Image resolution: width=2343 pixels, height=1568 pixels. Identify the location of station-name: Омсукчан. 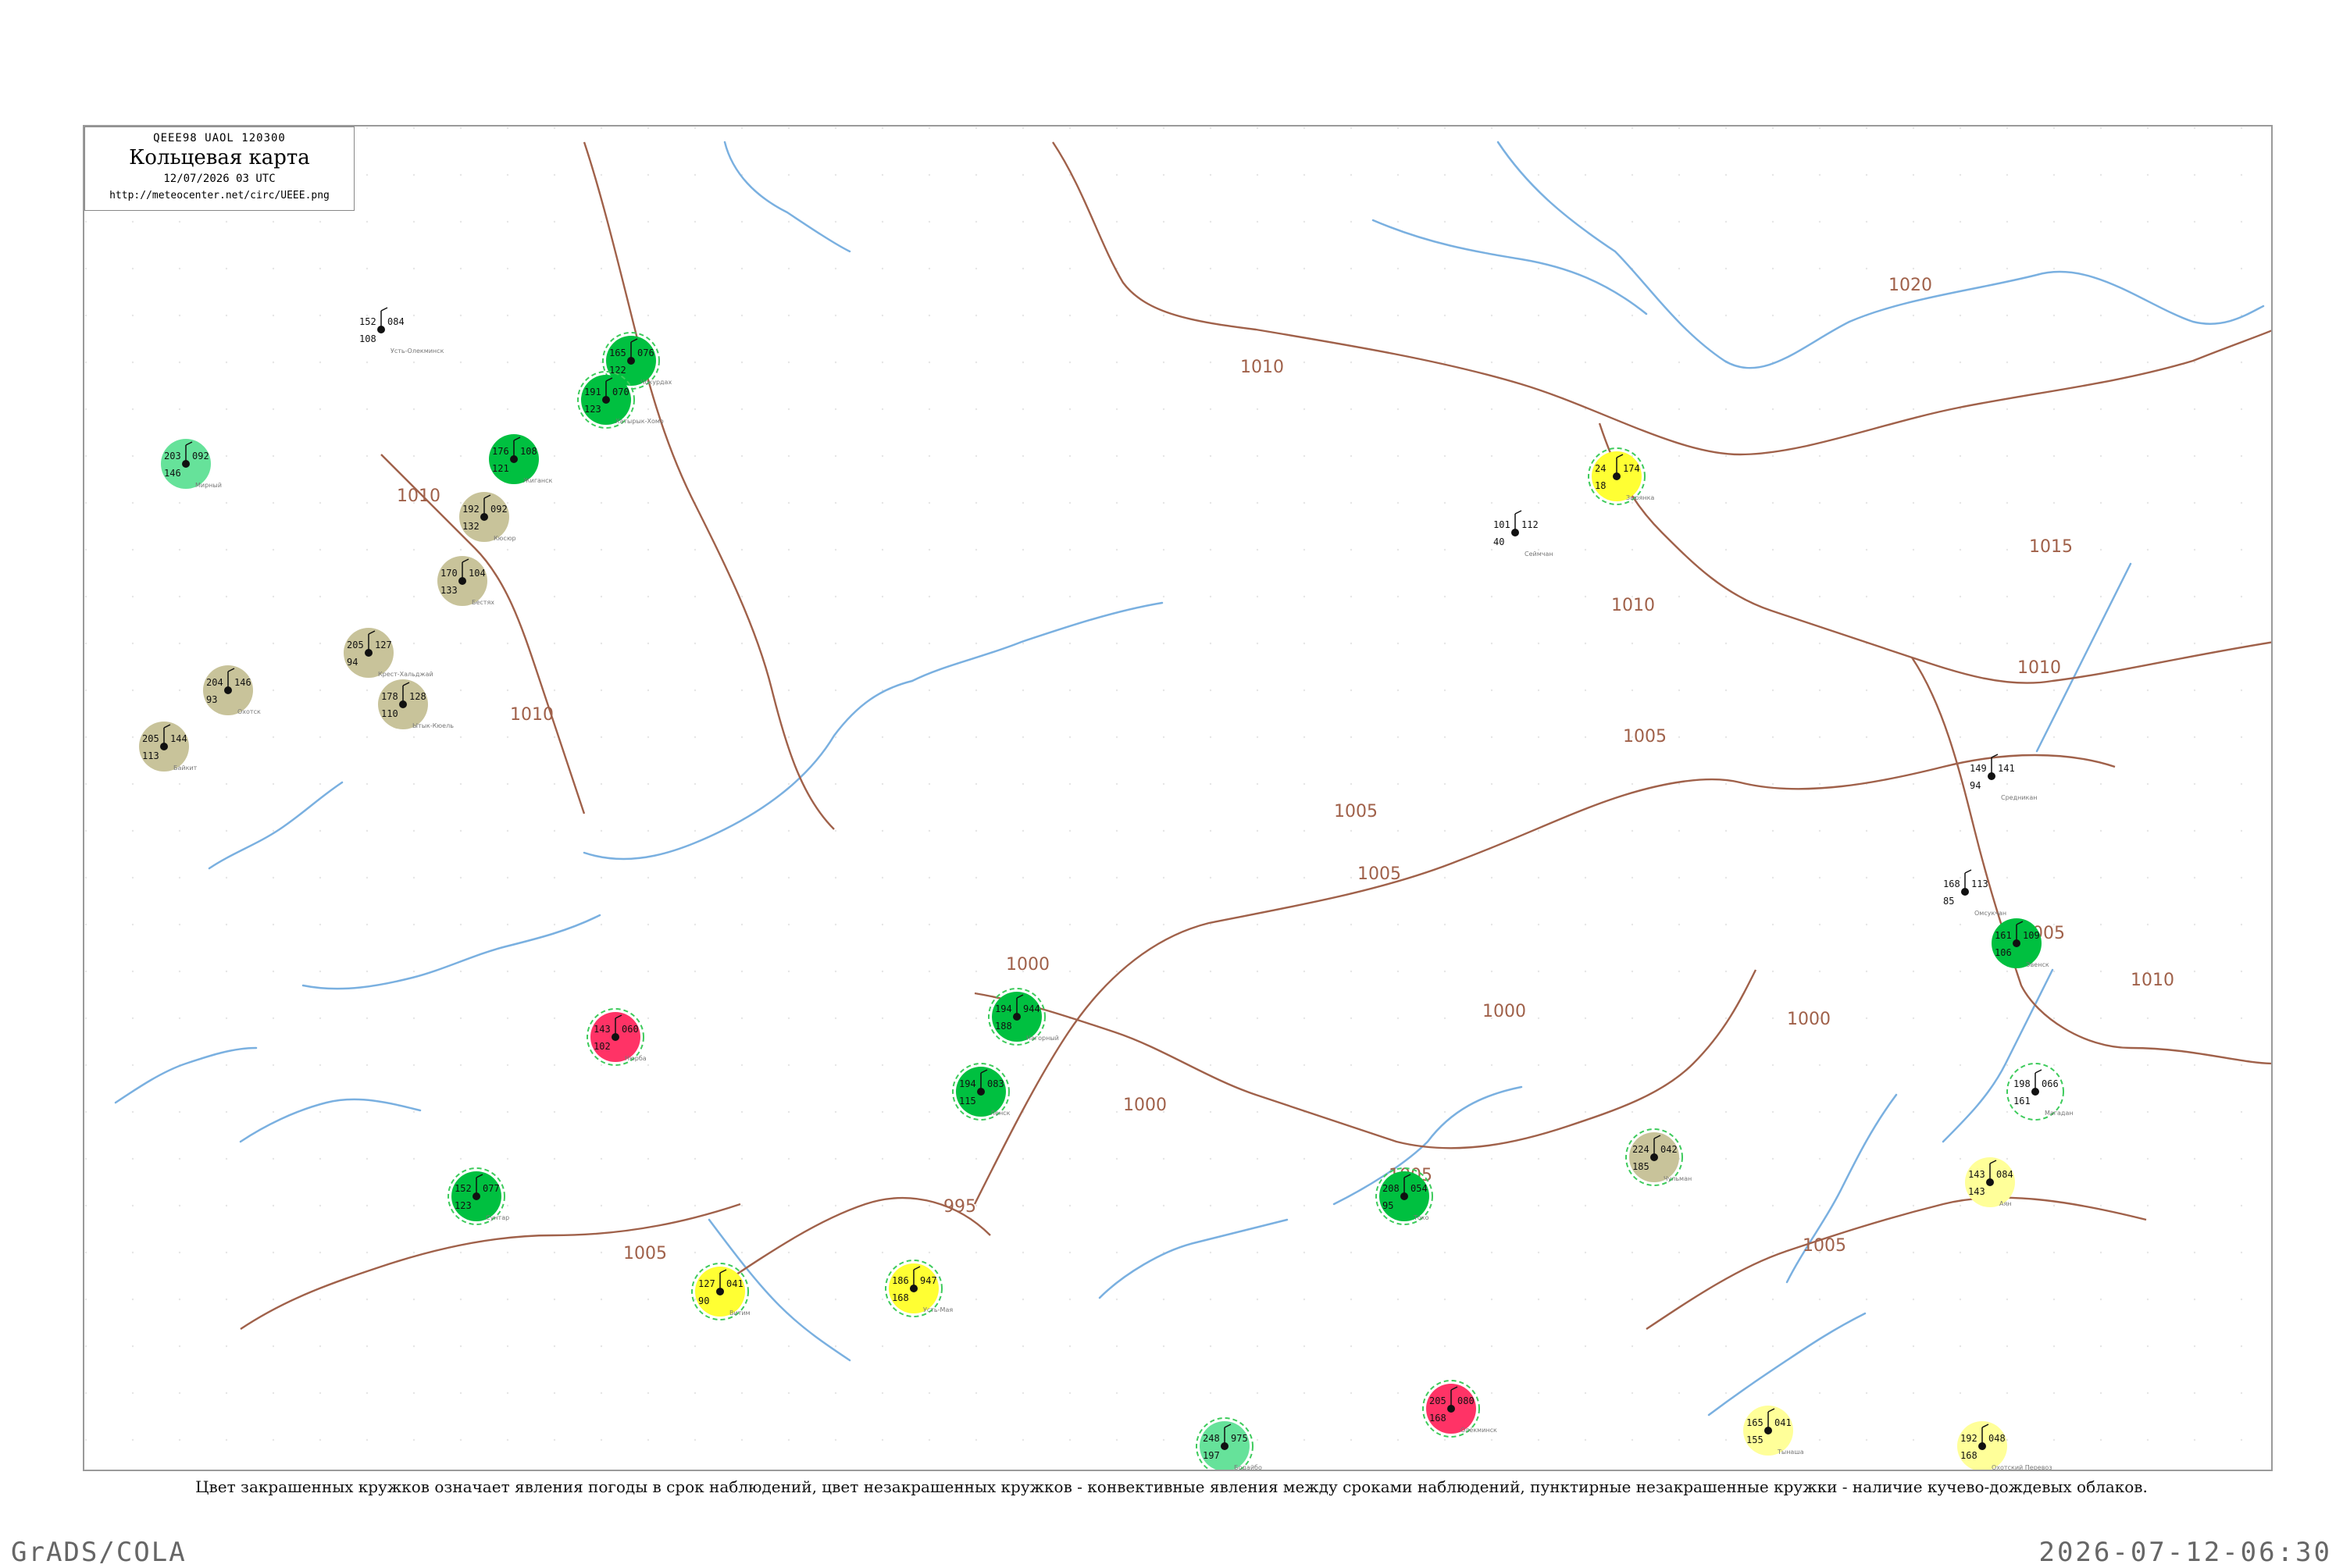
(1990, 913).